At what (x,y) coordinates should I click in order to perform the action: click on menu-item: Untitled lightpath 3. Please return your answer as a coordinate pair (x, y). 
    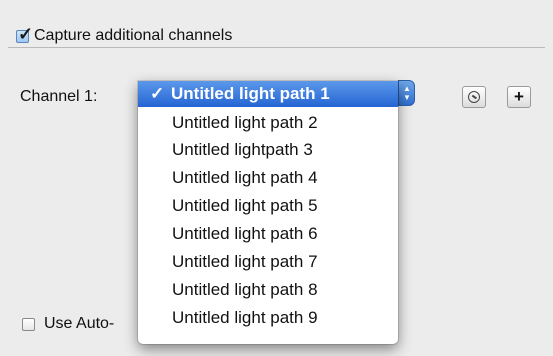
    Looking at the image, I should click on (268, 150).